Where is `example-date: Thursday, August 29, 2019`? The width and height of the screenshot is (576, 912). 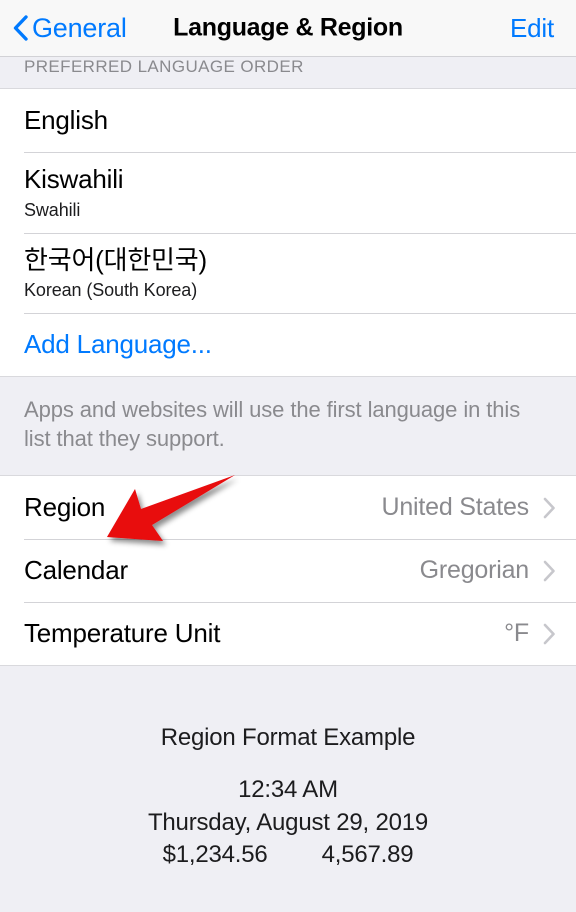
example-date: Thursday, August 29, 2019 is located at coordinates (288, 822).